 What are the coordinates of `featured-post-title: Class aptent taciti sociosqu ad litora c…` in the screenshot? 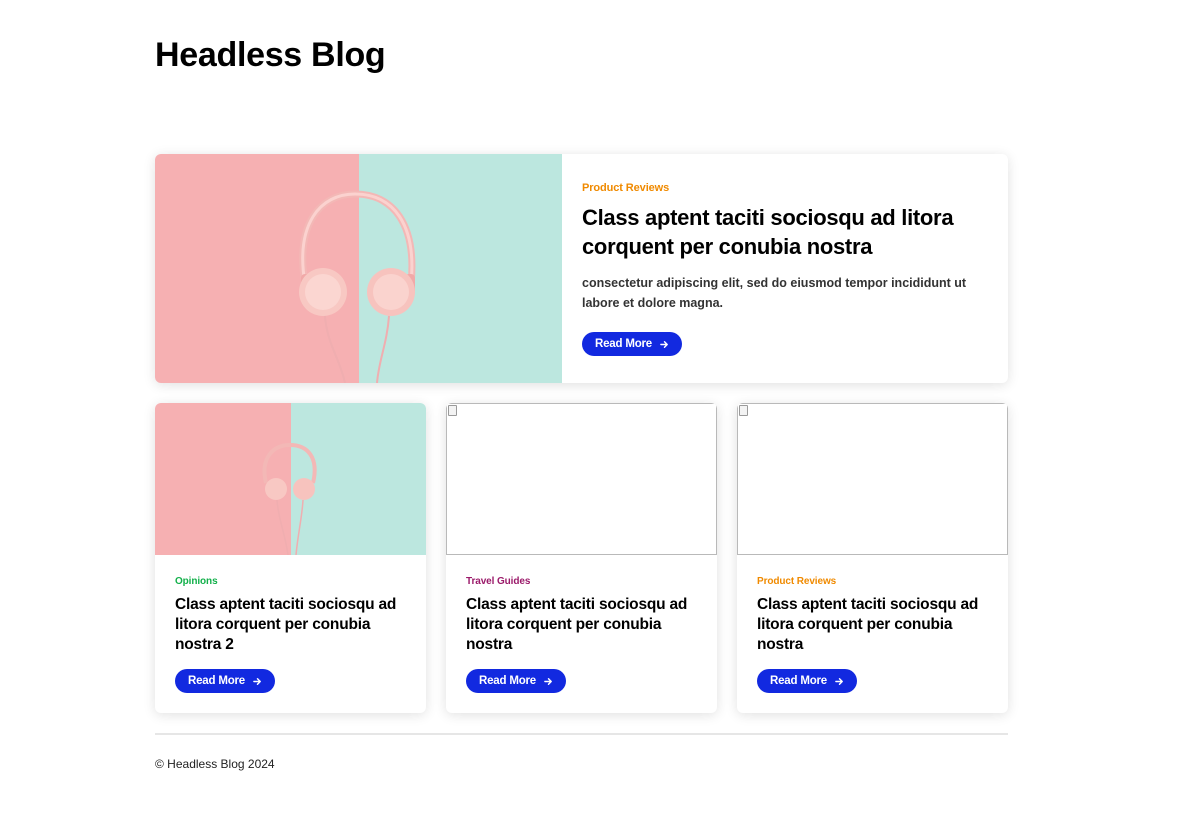 It's located at (782, 232).